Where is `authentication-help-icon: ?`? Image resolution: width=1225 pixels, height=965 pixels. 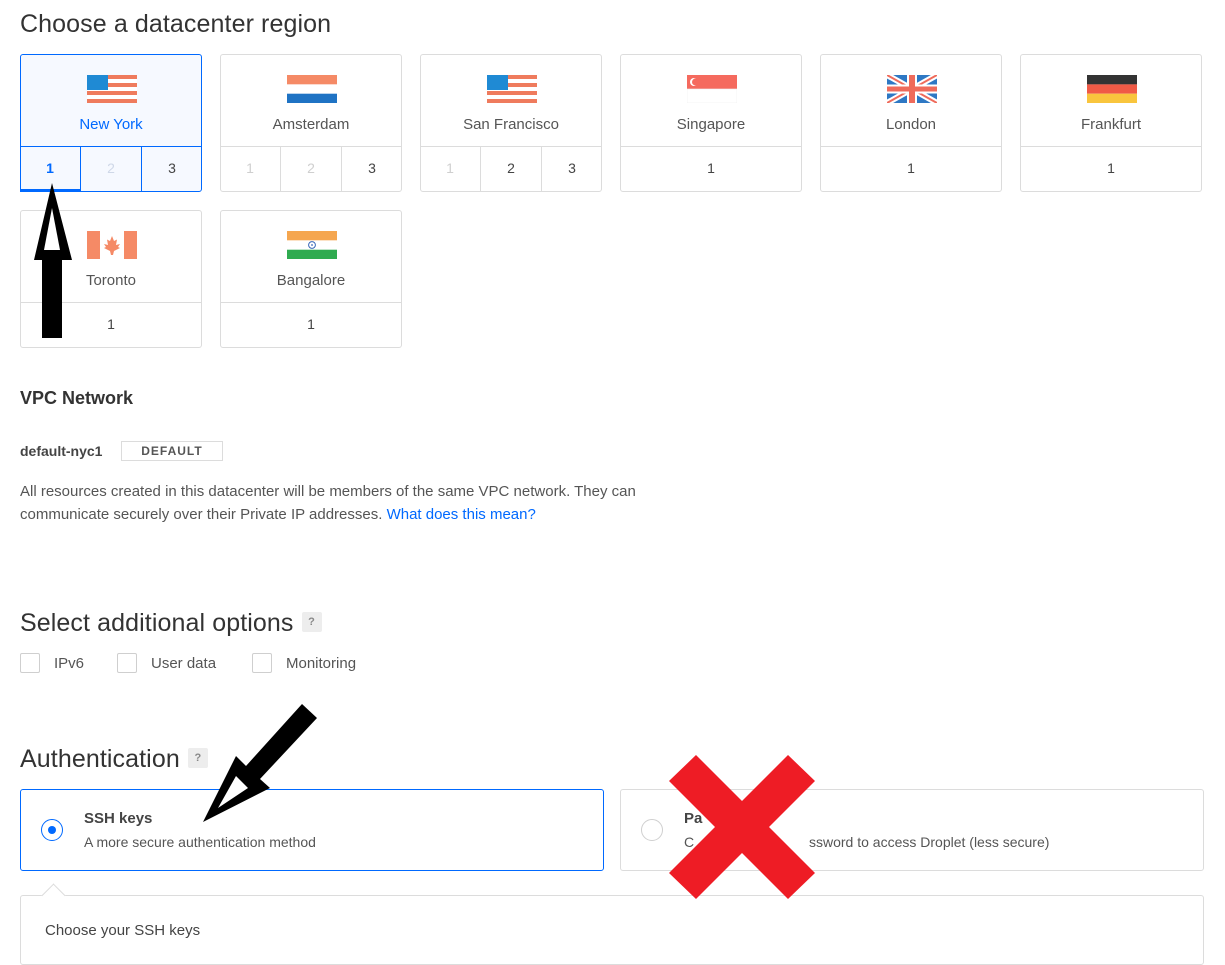 authentication-help-icon: ? is located at coordinates (197, 758).